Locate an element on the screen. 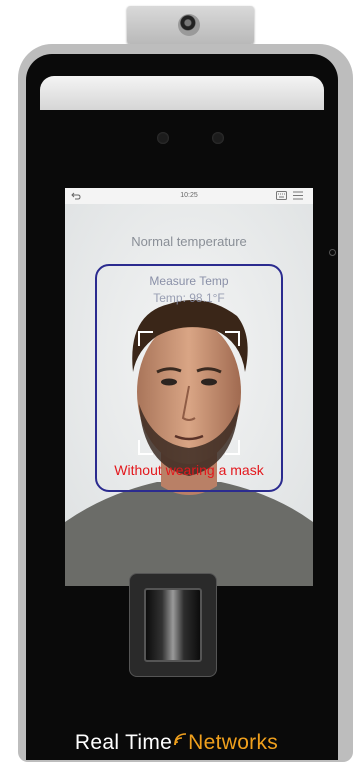 This screenshot has height=762, width=353. indicator-dot is located at coordinates (332, 252).